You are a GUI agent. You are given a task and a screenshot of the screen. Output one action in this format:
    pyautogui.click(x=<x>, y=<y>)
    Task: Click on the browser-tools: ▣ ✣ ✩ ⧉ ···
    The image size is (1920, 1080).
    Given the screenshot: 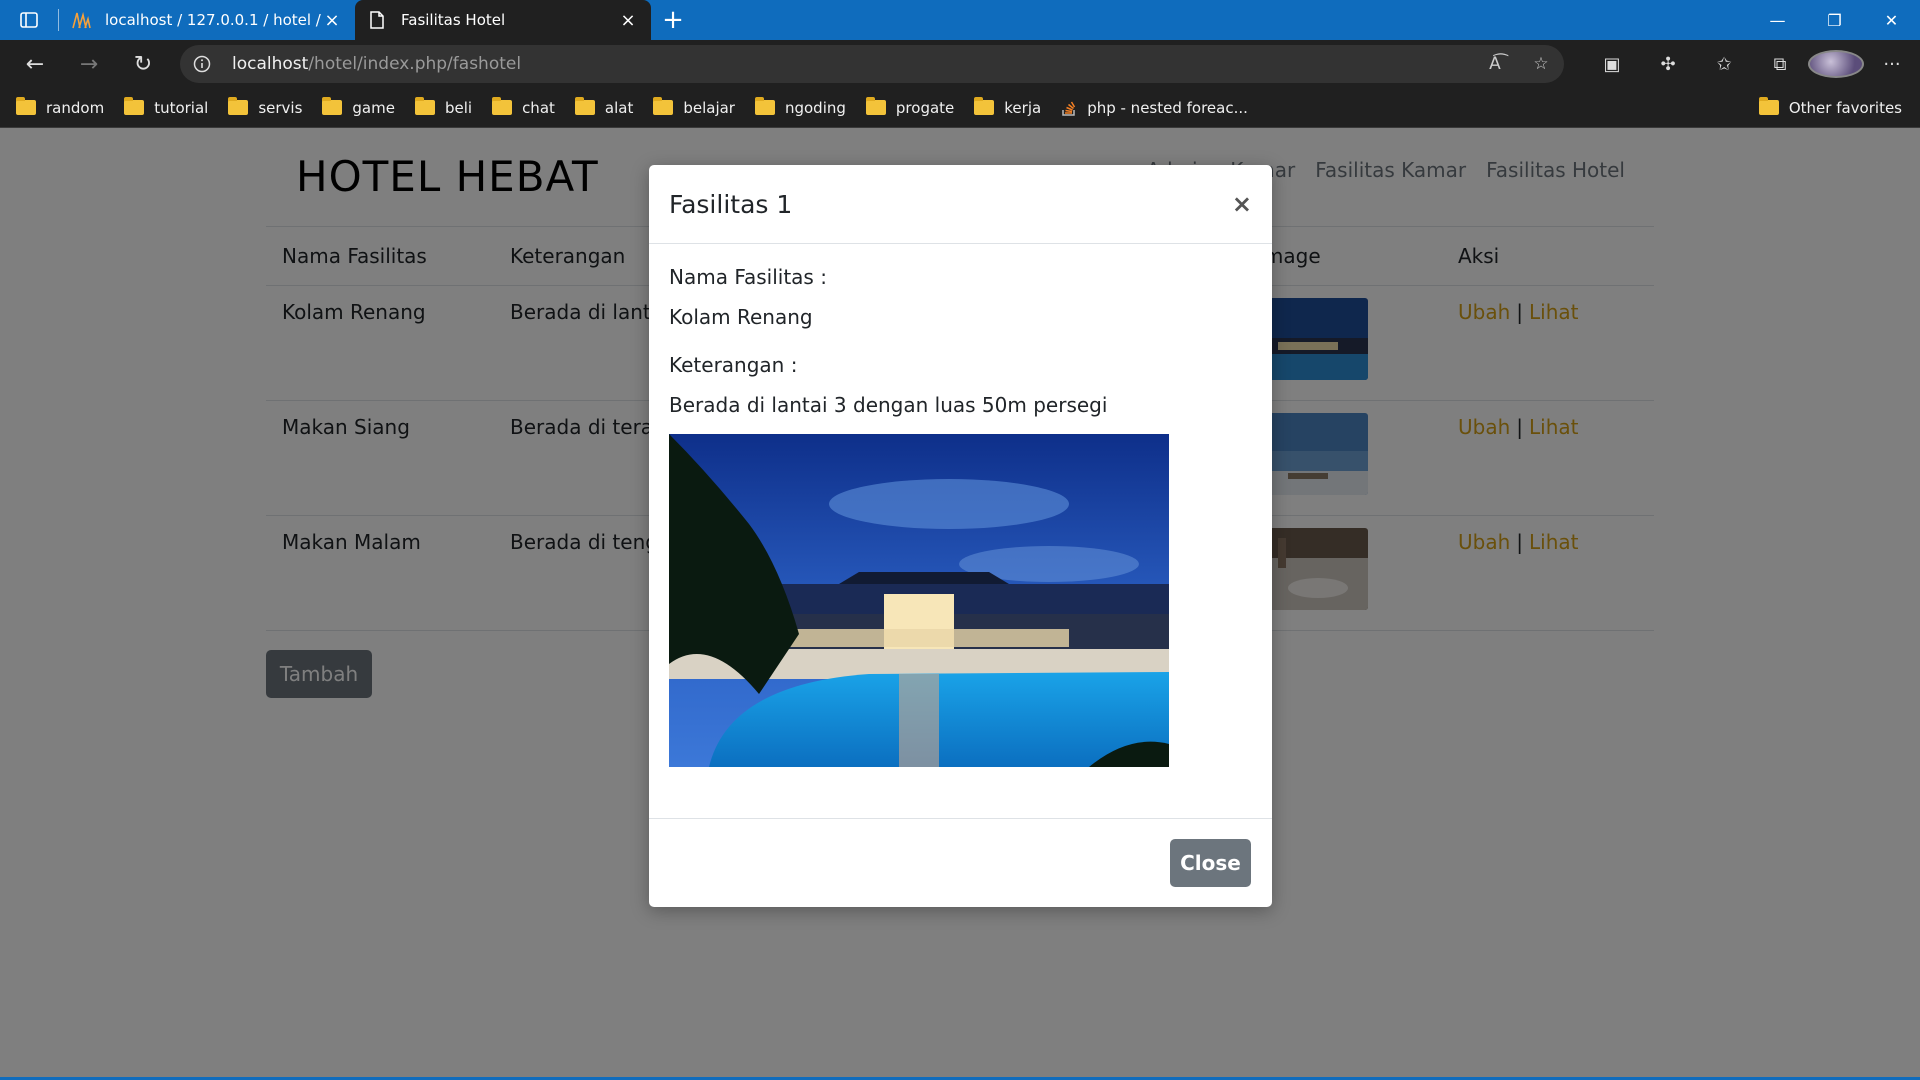 What is the action you would take?
    pyautogui.click(x=1752, y=64)
    